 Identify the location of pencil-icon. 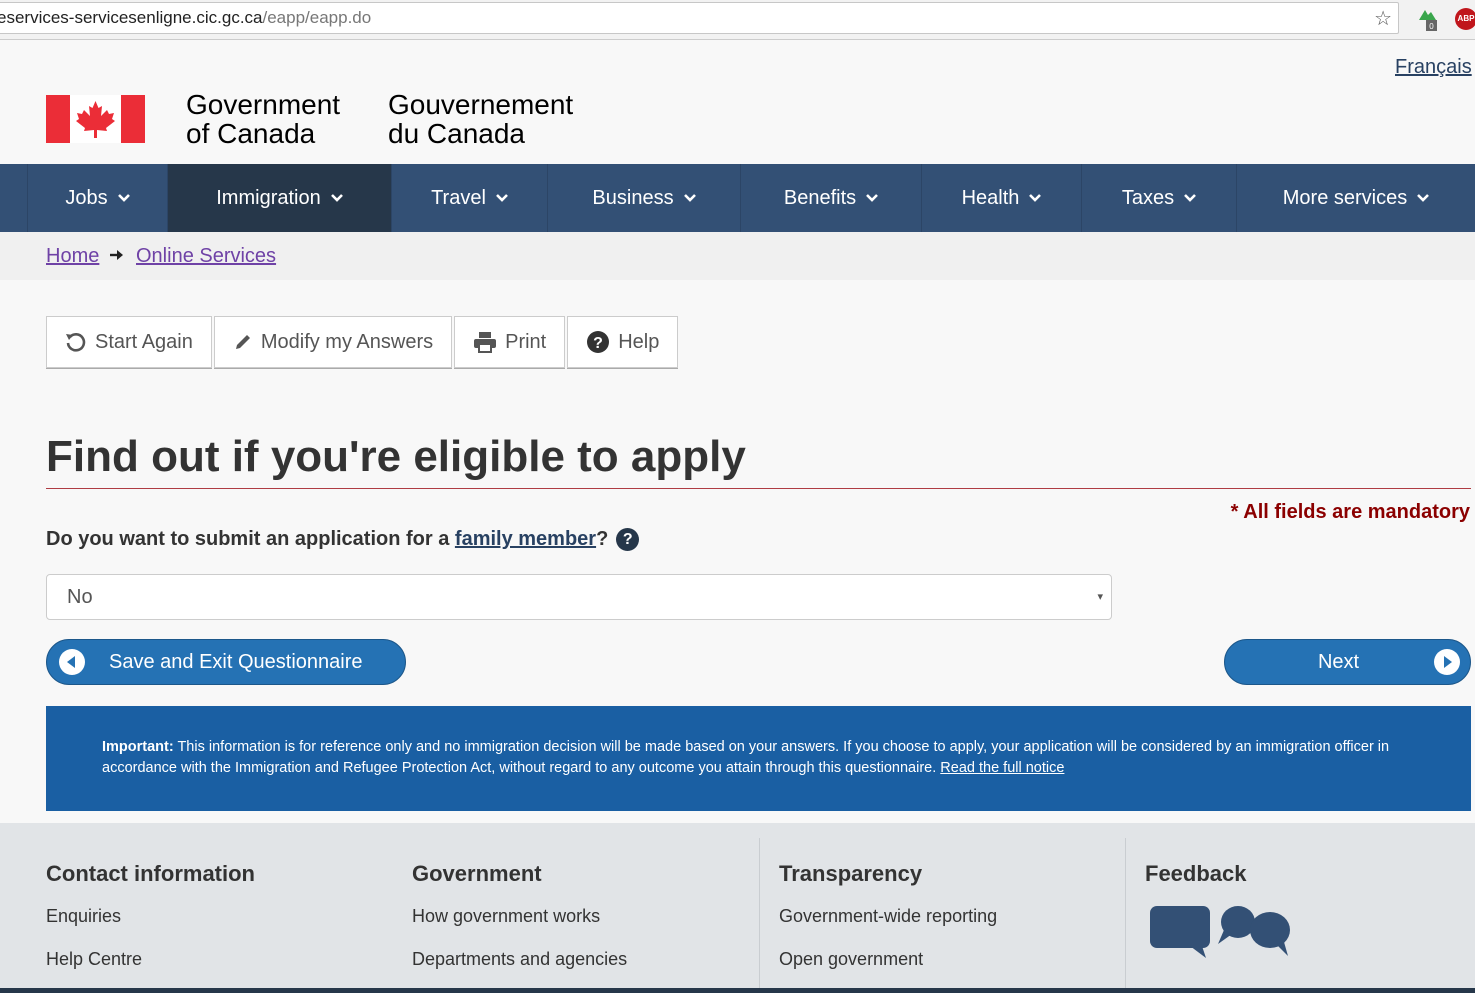
(242, 342).